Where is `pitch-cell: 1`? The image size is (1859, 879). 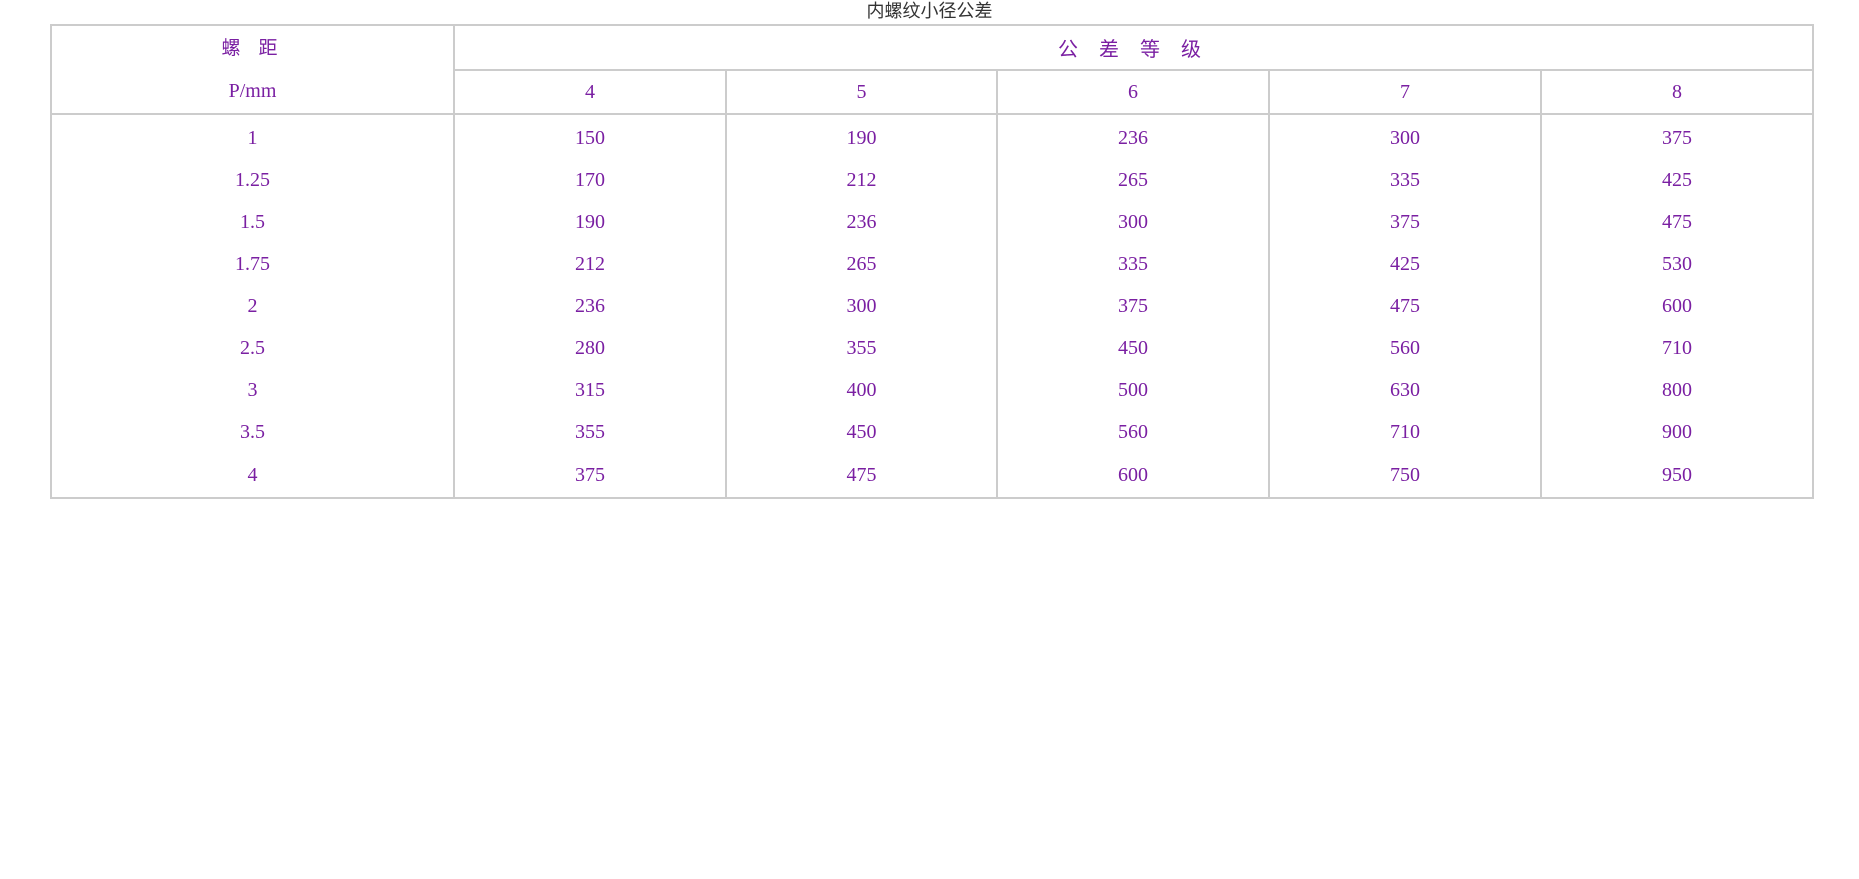
pitch-cell: 1 is located at coordinates (252, 136).